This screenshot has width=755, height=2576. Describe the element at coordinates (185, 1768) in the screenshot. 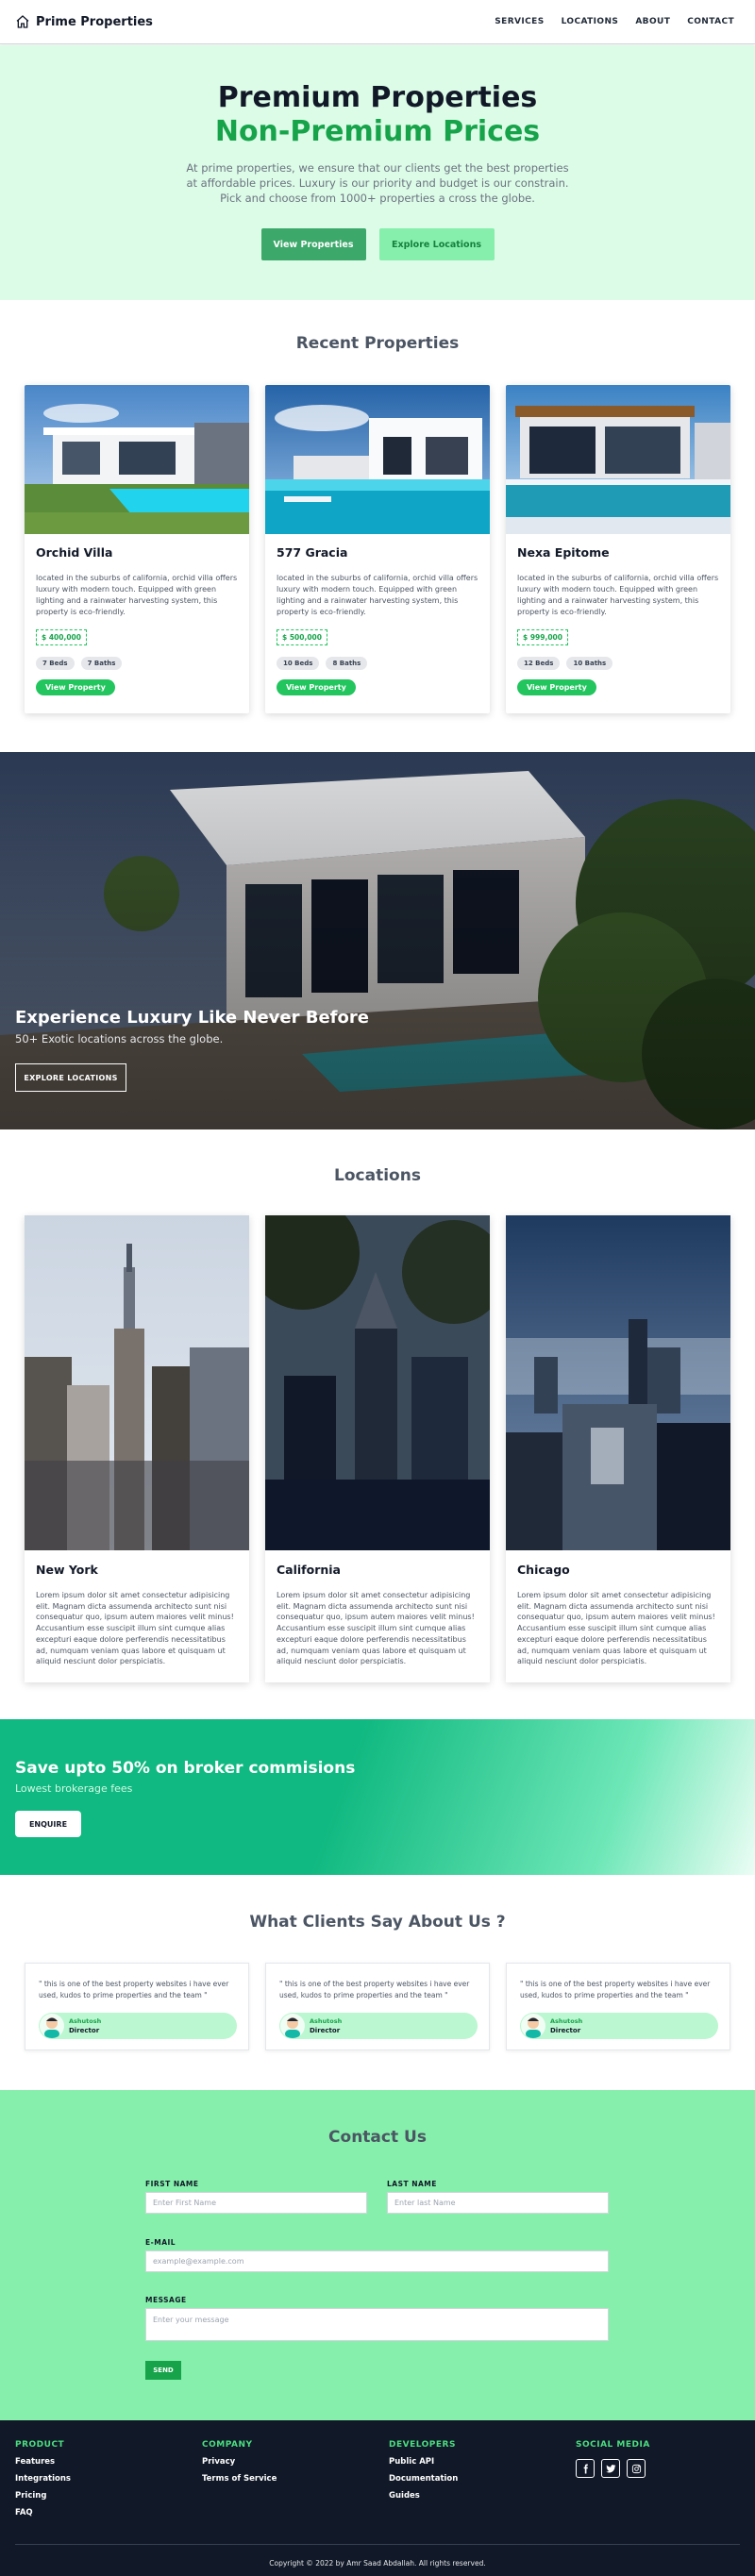

I see `promo-title: Save upto 50% on broker commisions` at that location.